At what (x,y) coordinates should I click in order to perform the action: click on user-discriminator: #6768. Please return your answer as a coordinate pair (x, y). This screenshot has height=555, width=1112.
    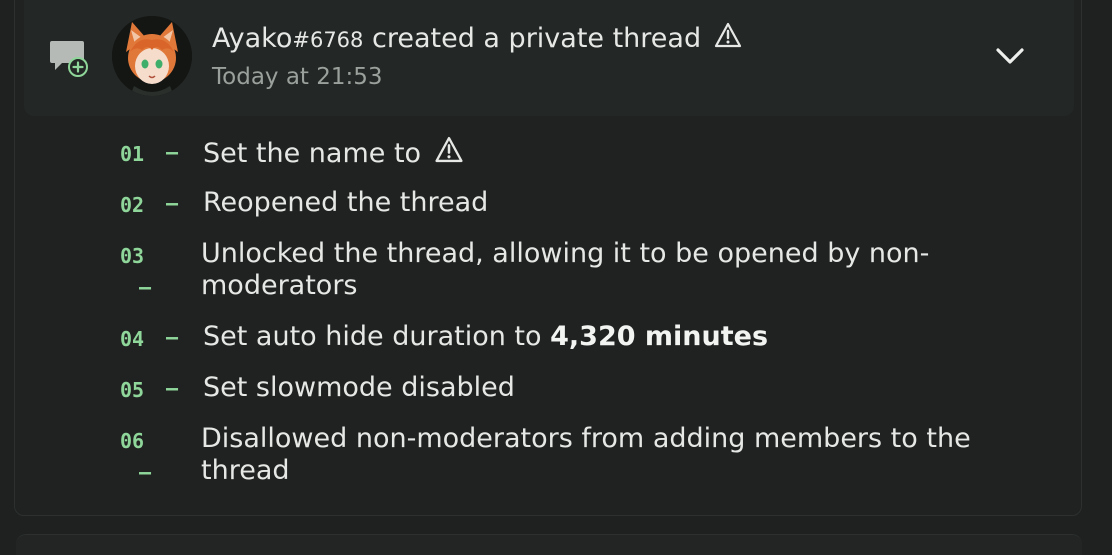
    Looking at the image, I should click on (328, 40).